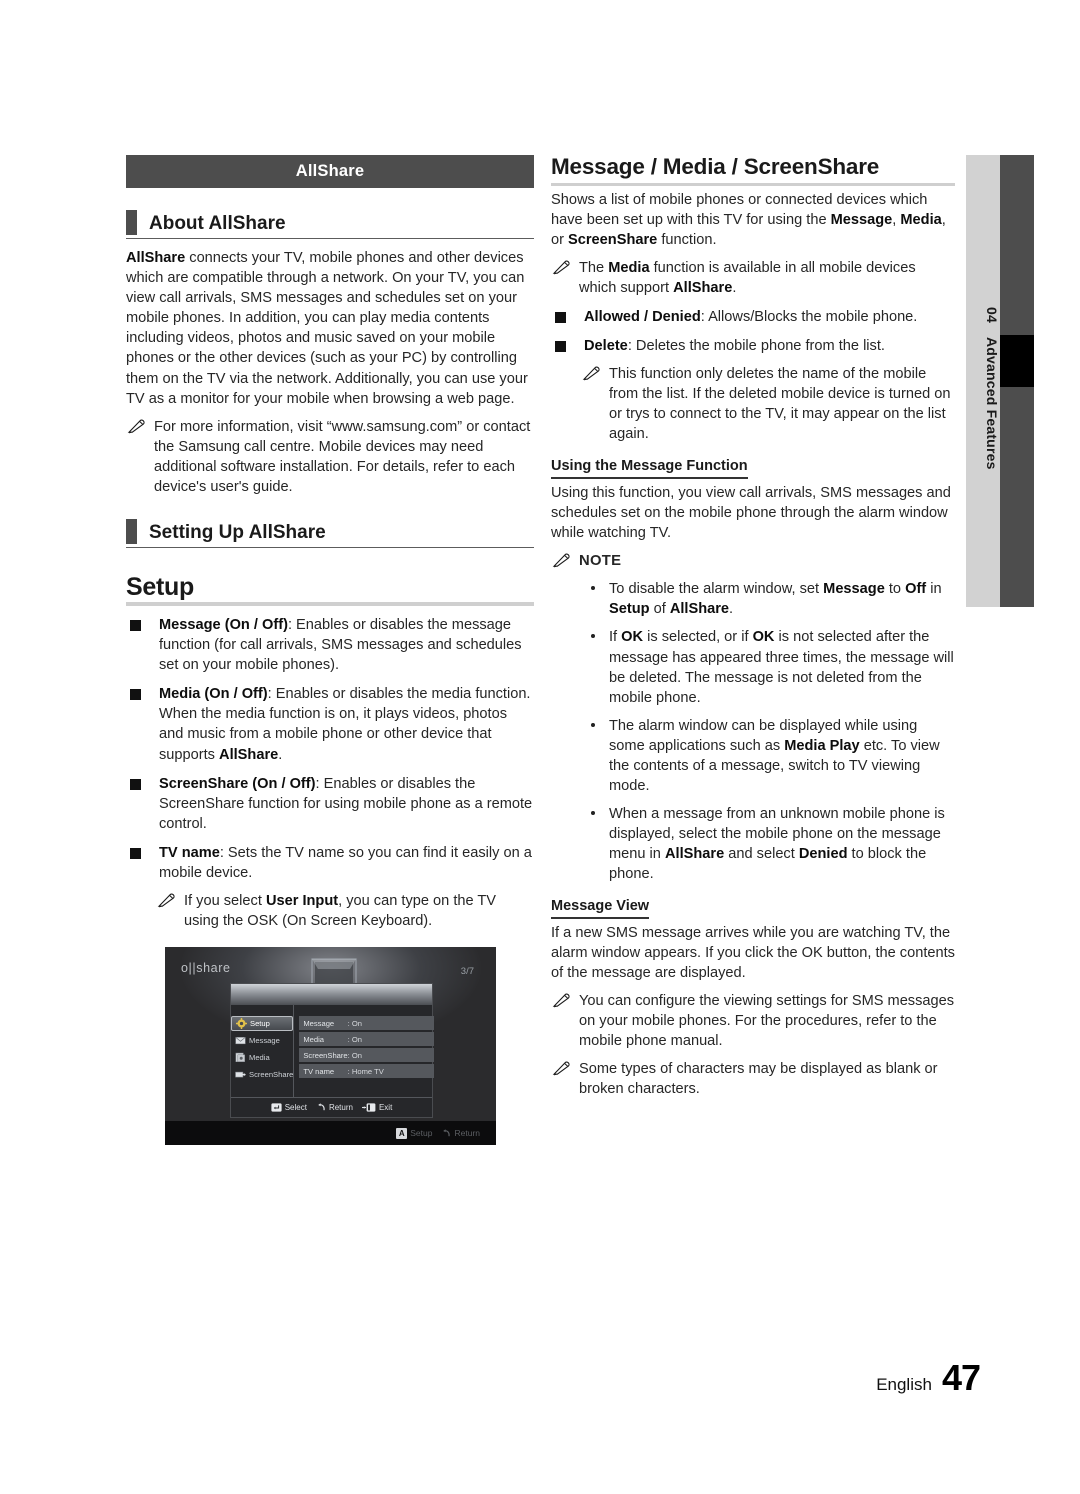 The height and width of the screenshot is (1494, 1080). I want to click on side-tab-black-marker, so click(1017, 361).